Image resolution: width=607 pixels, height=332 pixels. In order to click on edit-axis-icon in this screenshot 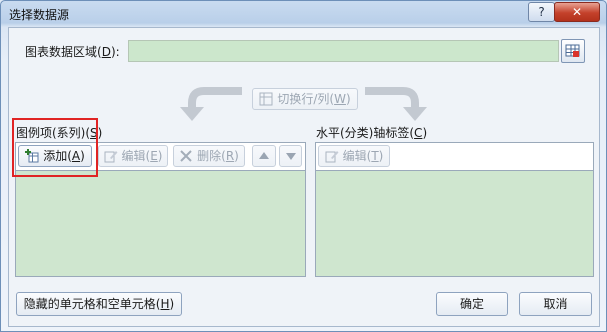, I will do `click(332, 156)`.